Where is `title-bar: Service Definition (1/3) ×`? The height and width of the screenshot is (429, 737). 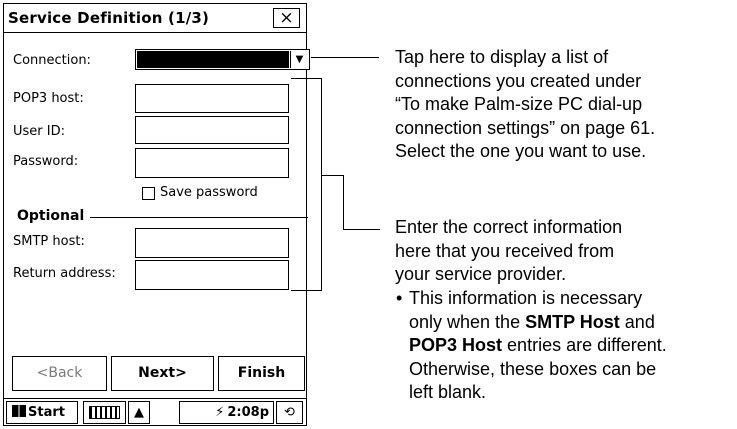 title-bar: Service Definition (1/3) × is located at coordinates (155, 18).